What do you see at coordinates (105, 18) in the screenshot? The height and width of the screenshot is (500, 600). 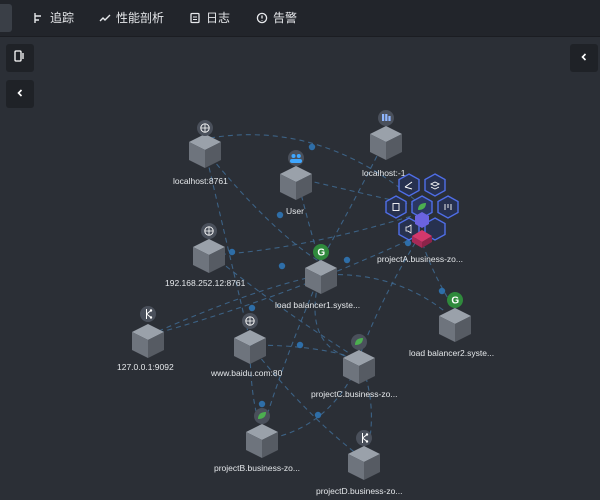 I see `trend-icon` at bounding box center [105, 18].